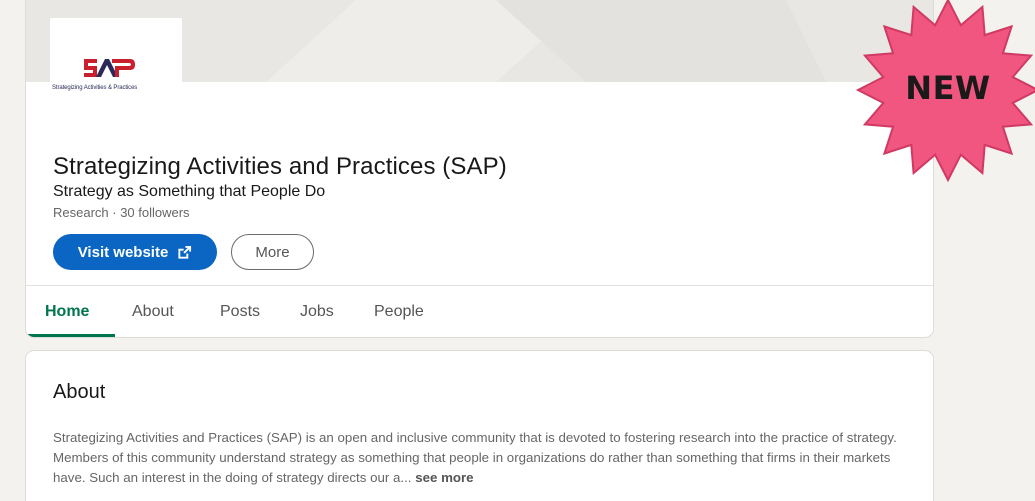 The height and width of the screenshot is (501, 1035). What do you see at coordinates (79, 392) in the screenshot?
I see `about-title: About` at bounding box center [79, 392].